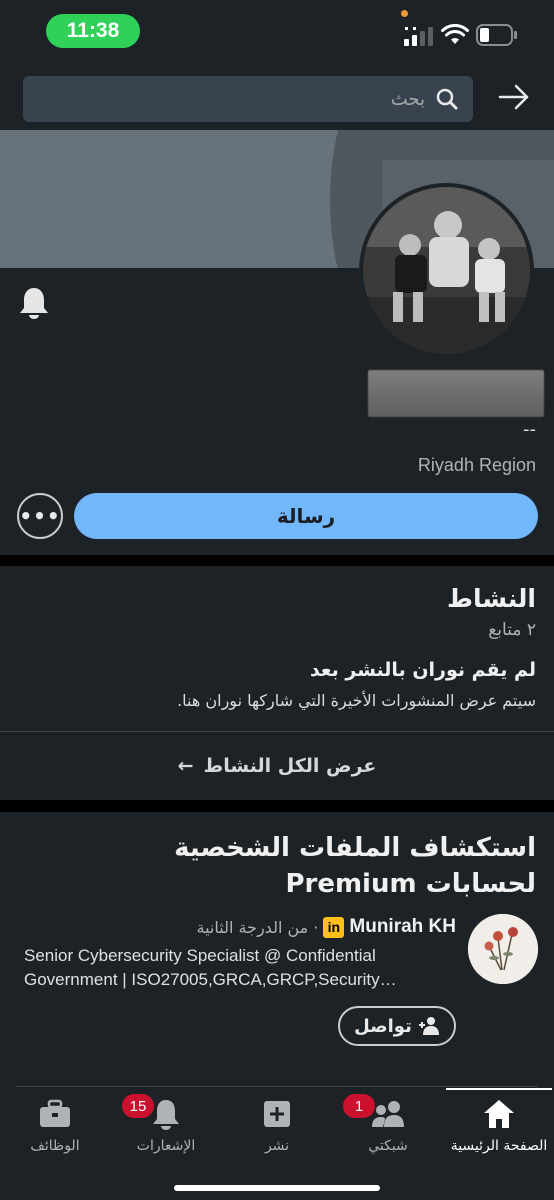 This screenshot has height=1200, width=554. I want to click on nav-home: الصفحة الرئيسية, so click(499, 1125).